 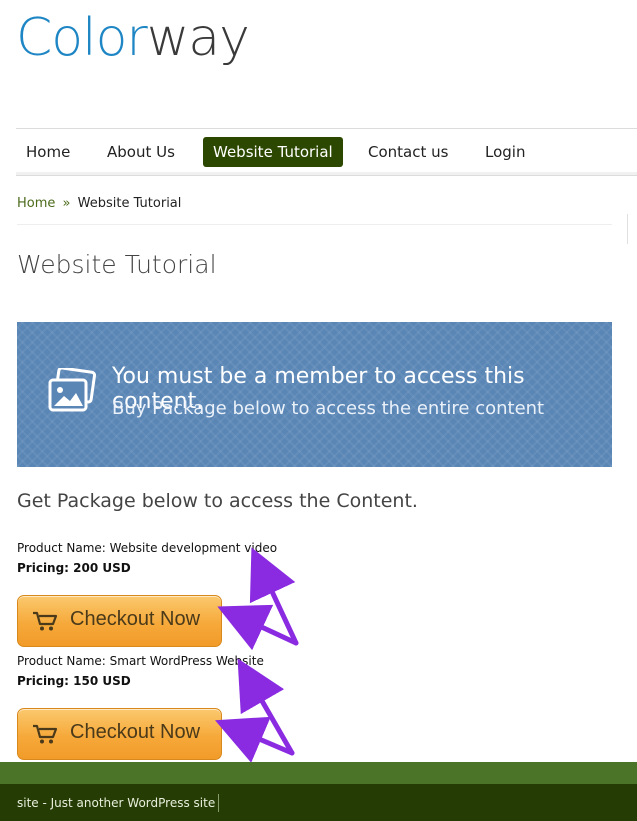 What do you see at coordinates (141, 152) in the screenshot?
I see `nav-item-about-us: About Us` at bounding box center [141, 152].